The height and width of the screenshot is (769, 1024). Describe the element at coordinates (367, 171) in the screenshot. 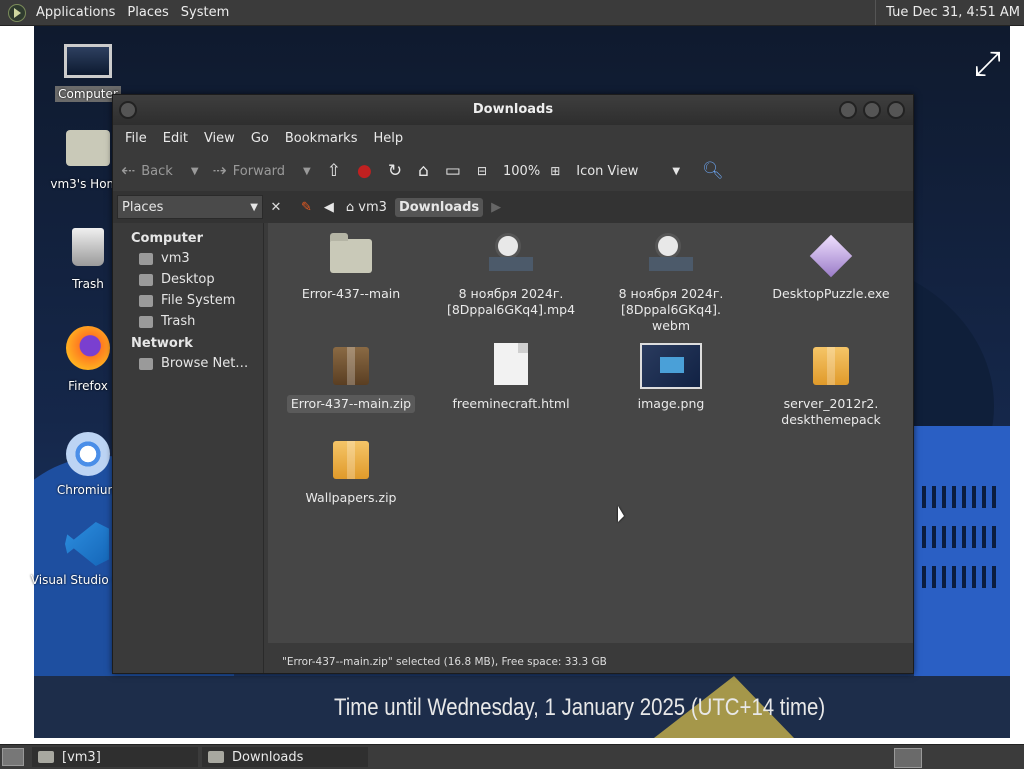

I see `stop-button: ●` at that location.